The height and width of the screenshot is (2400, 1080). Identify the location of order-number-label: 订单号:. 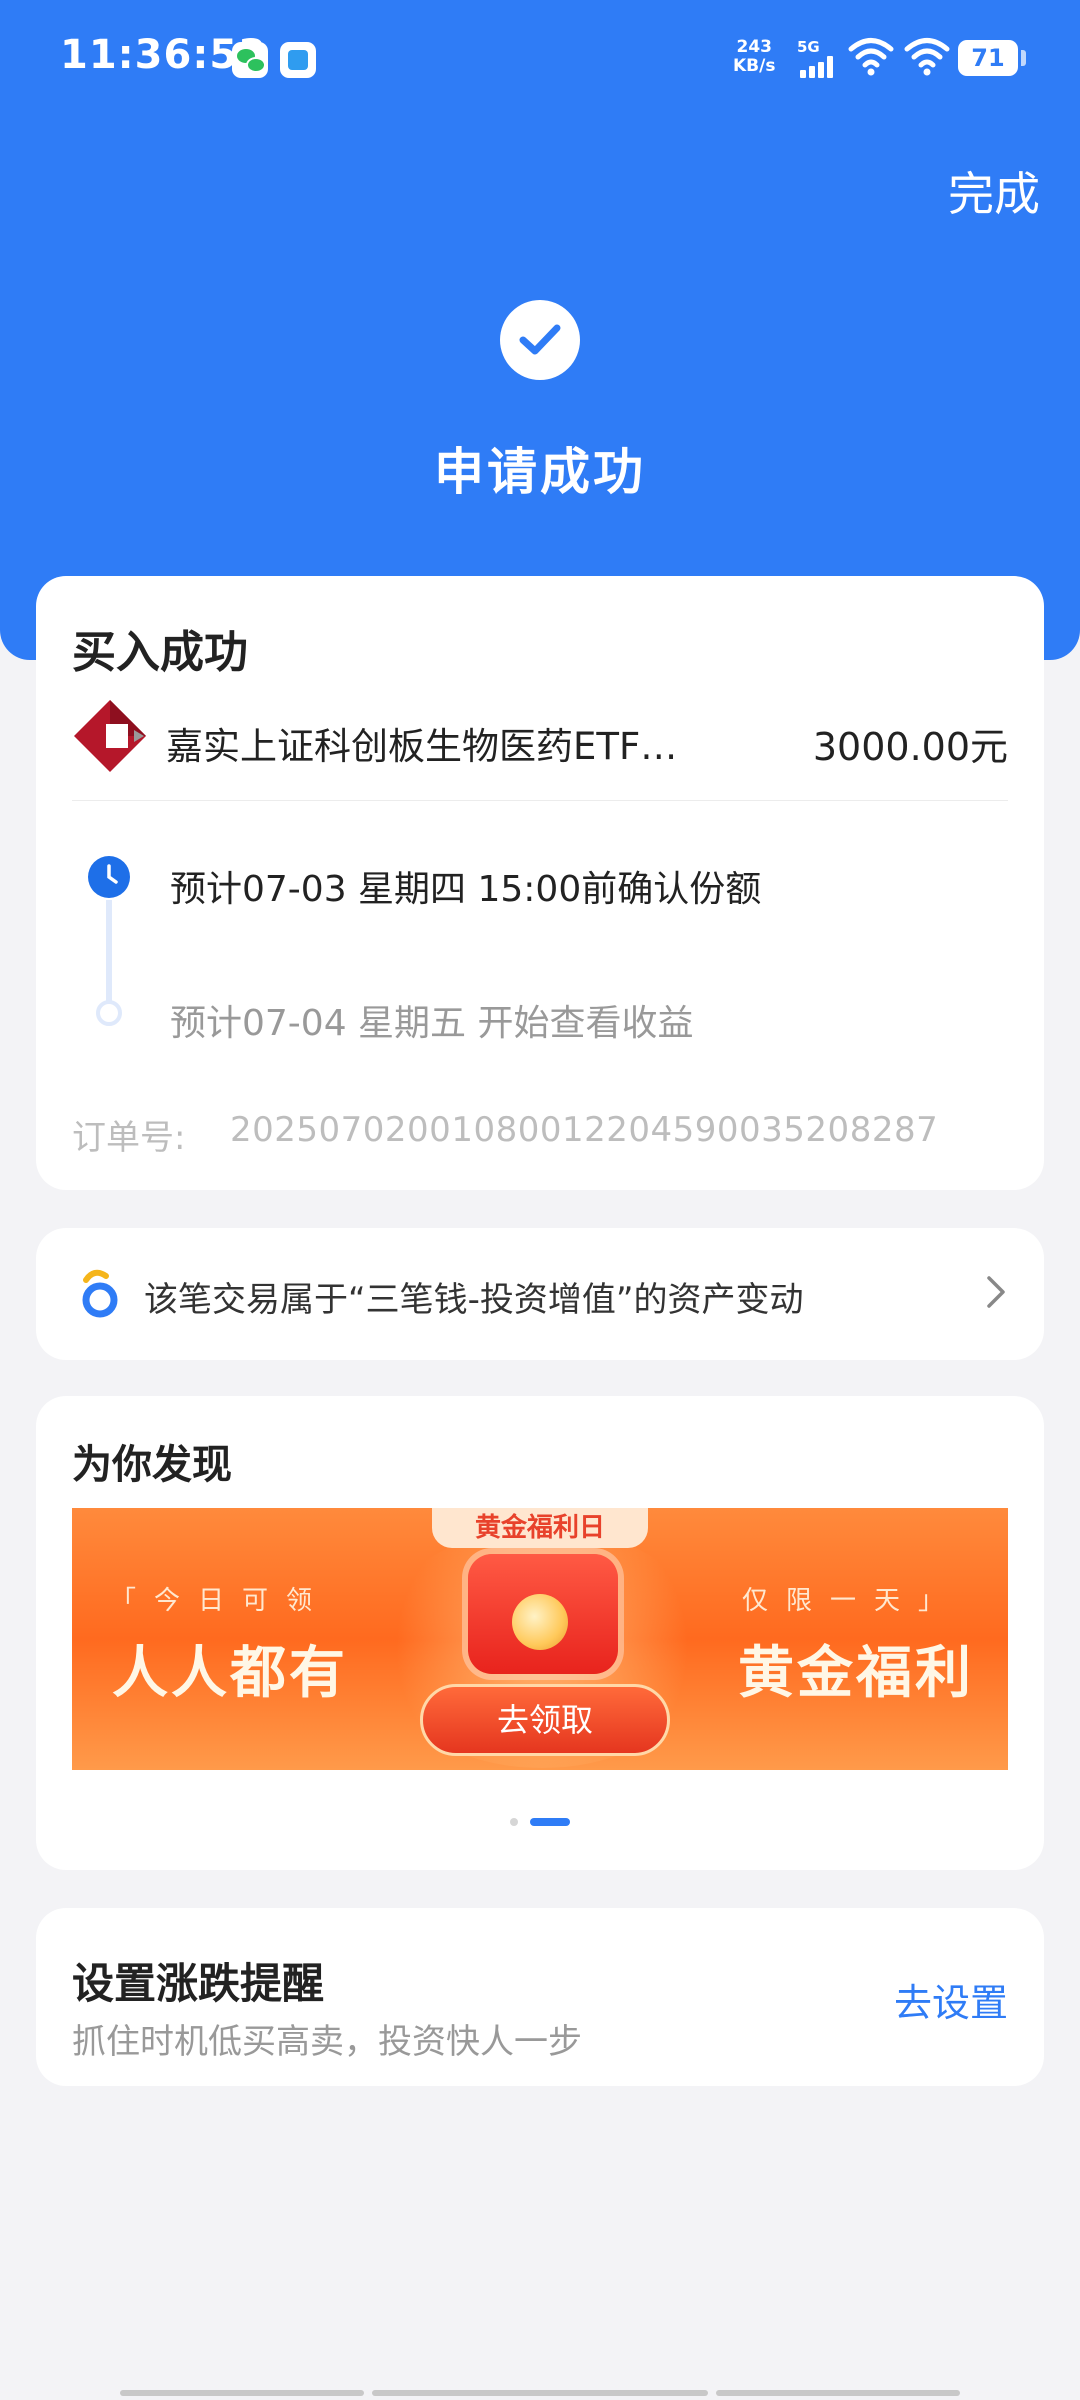
(129, 1138).